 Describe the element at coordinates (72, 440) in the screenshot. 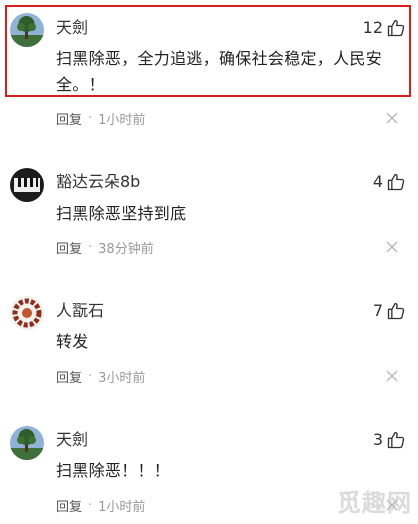

I see `username: 天劍` at that location.